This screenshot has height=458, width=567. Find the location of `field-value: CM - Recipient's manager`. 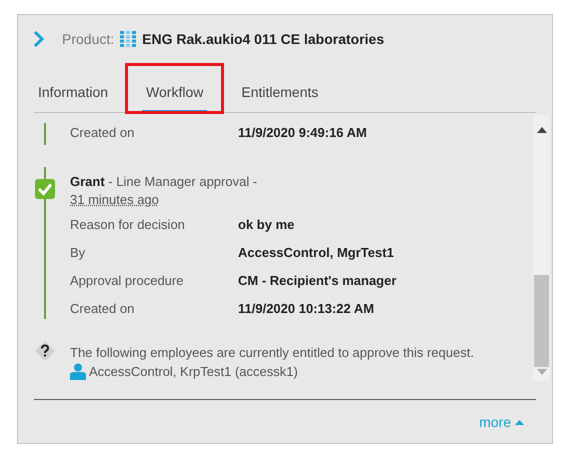

field-value: CM - Recipient's manager is located at coordinates (317, 281).